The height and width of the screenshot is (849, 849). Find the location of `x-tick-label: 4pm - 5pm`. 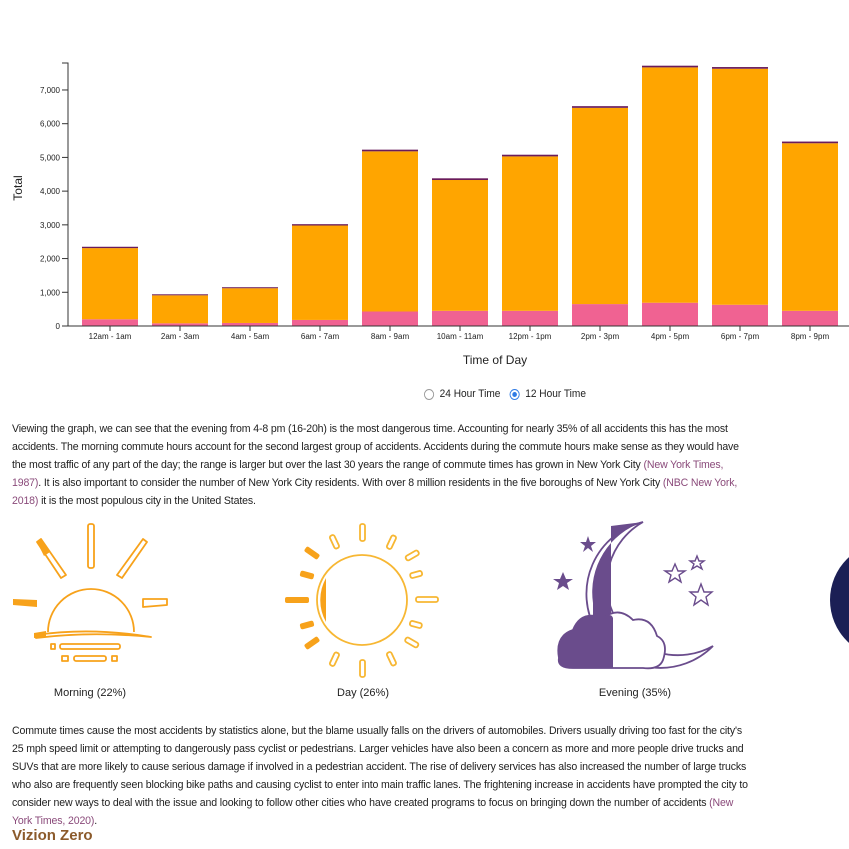

x-tick-label: 4pm - 5pm is located at coordinates (670, 336).